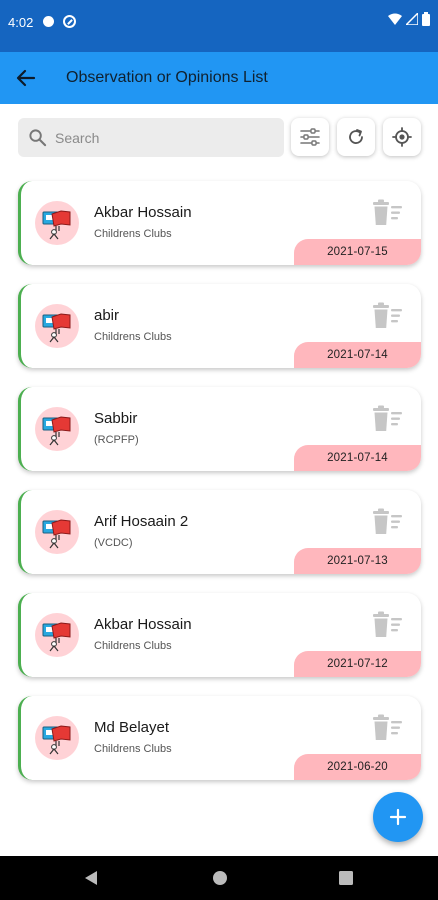  What do you see at coordinates (219, 26) in the screenshot?
I see `status-bar: 4:02` at bounding box center [219, 26].